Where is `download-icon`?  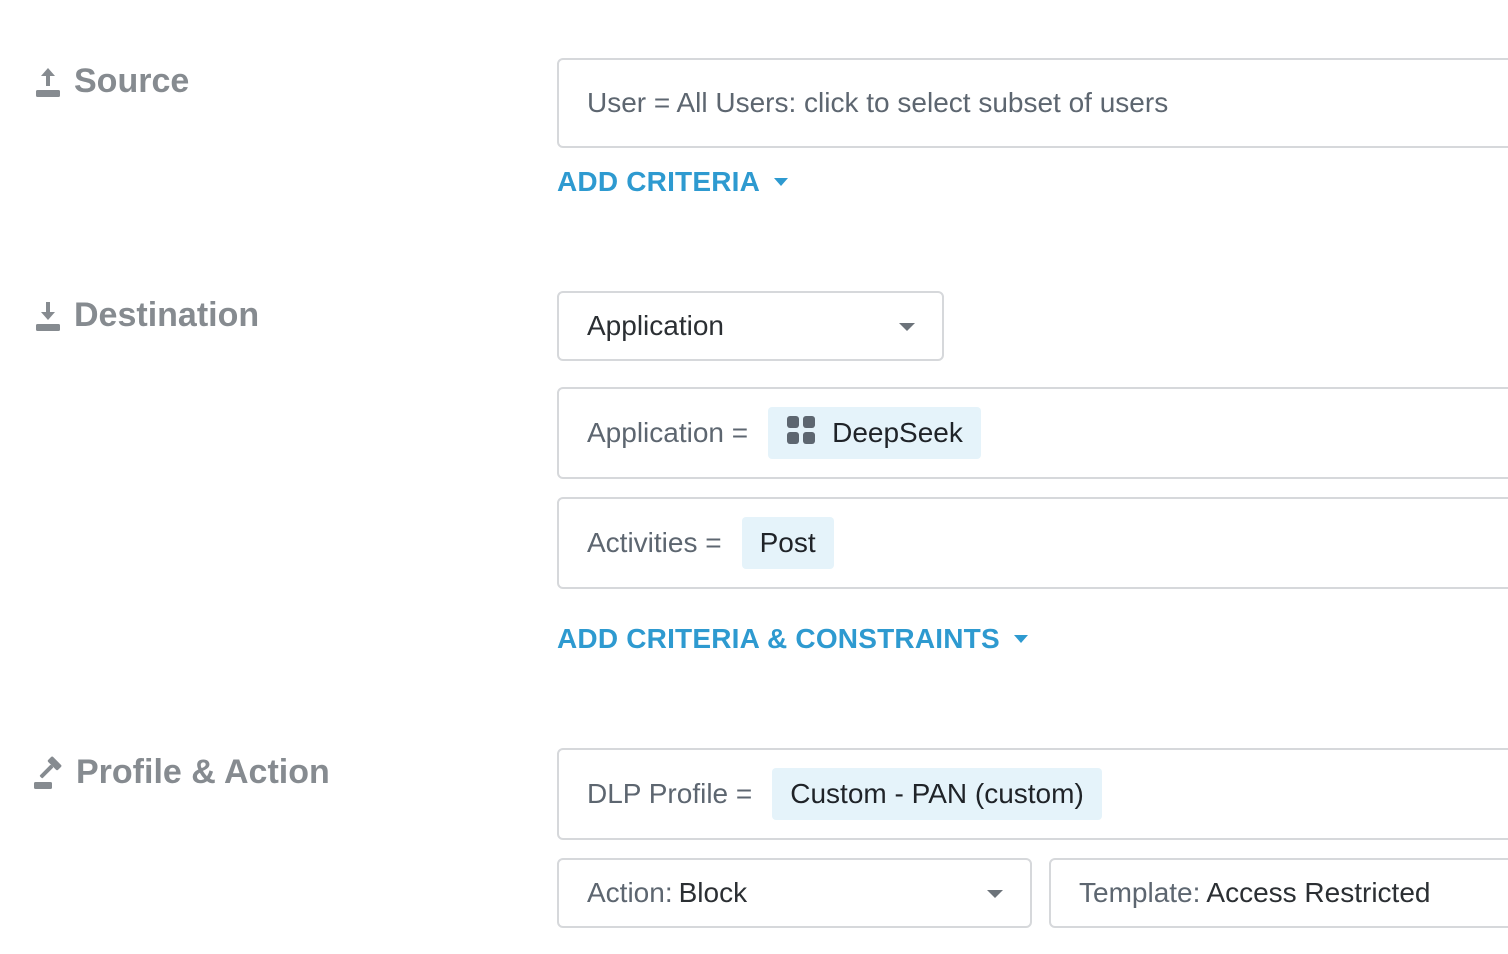 download-icon is located at coordinates (48, 316).